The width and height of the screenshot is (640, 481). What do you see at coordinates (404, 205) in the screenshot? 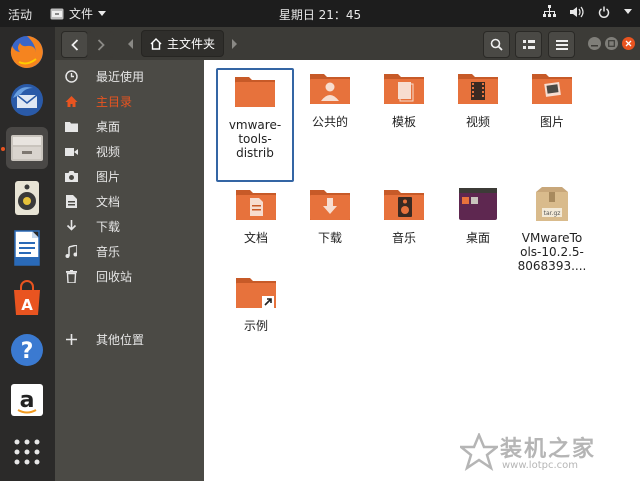
I see `music-folder-icon` at bounding box center [404, 205].